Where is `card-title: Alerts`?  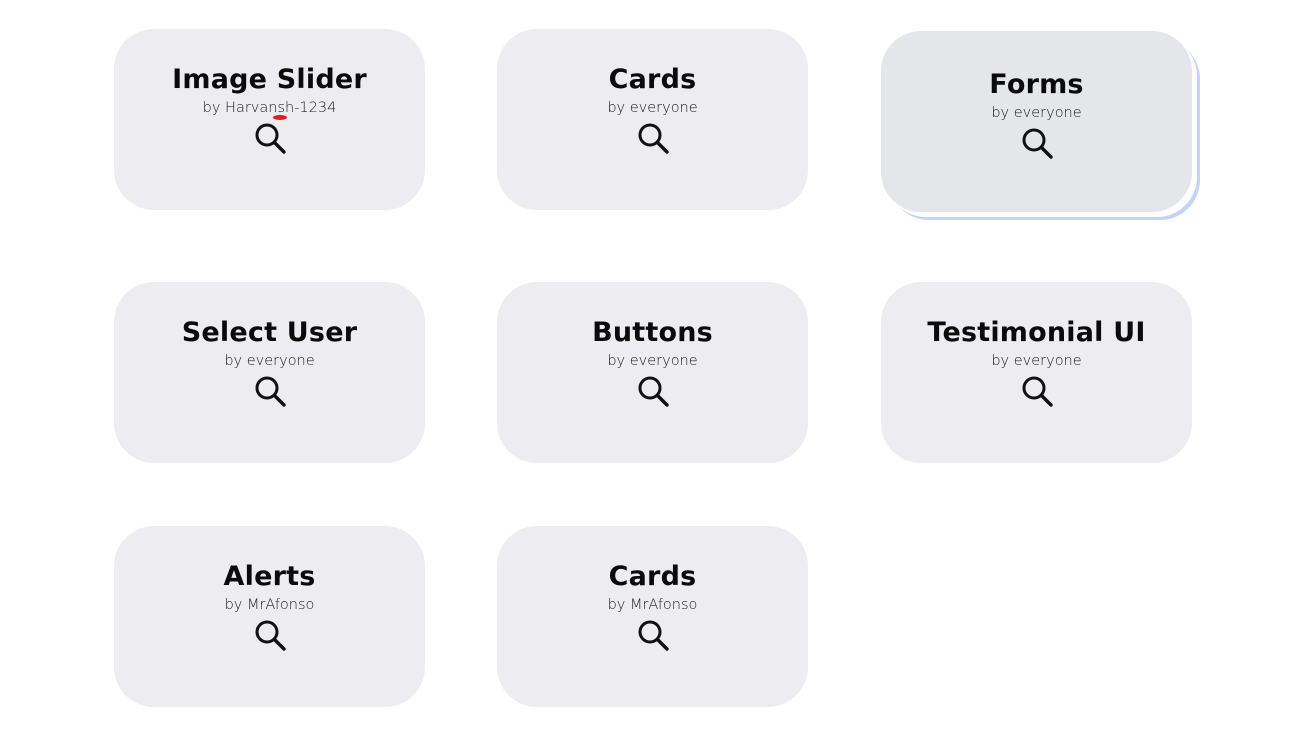
card-title: Alerts is located at coordinates (269, 576).